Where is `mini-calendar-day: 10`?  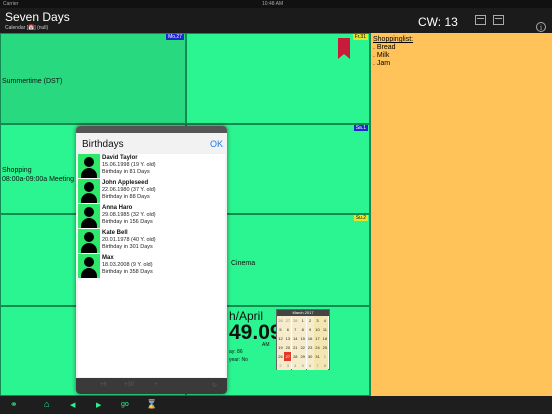
mini-calendar-day: 10 is located at coordinates (317, 329).